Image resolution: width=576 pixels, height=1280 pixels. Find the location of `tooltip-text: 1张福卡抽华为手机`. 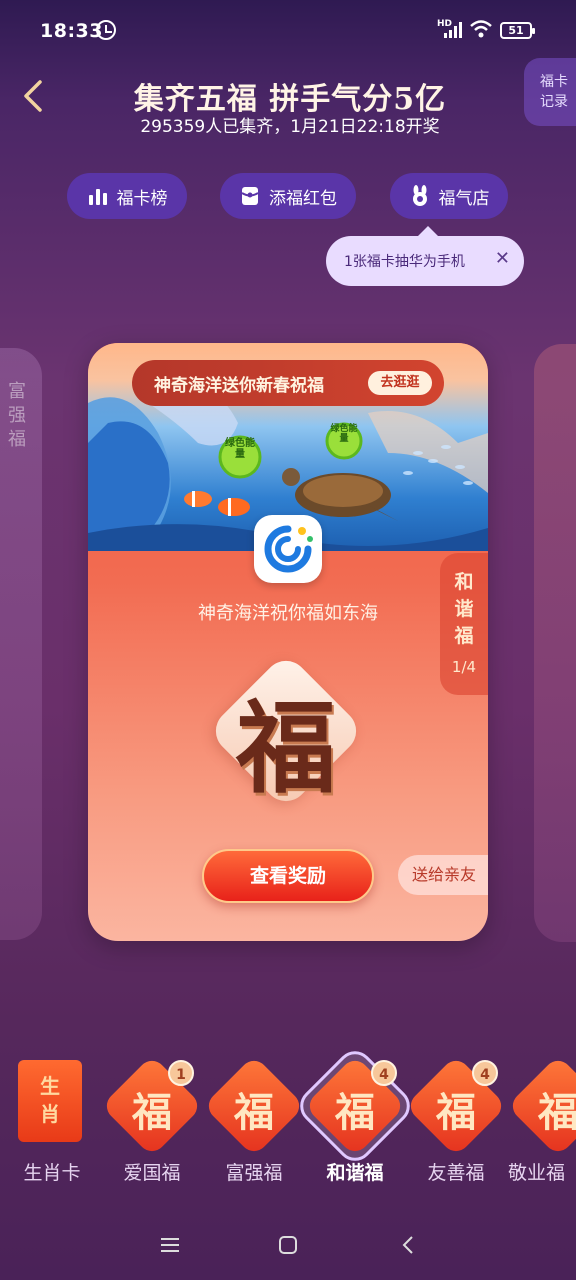

tooltip-text: 1张福卡抽华为手机 is located at coordinates (404, 262).